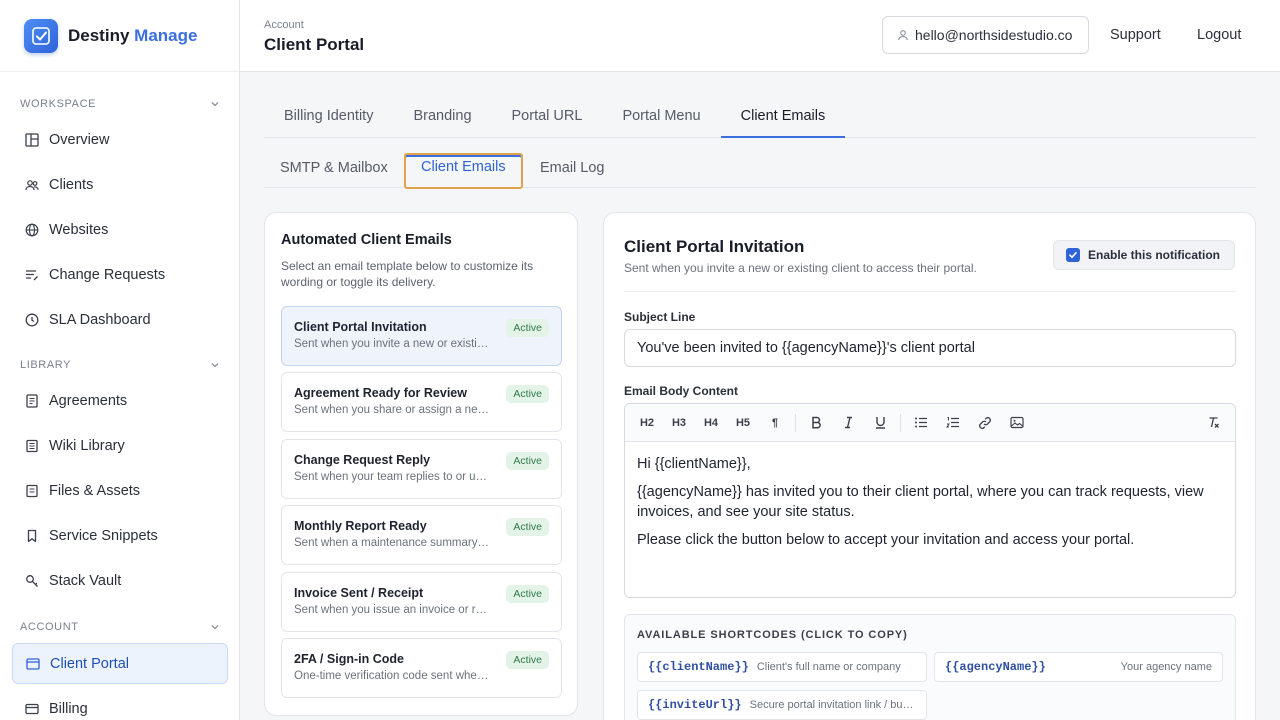  I want to click on editor-toolbar: H2 H3 H4 H5 ¶, so click(930, 423).